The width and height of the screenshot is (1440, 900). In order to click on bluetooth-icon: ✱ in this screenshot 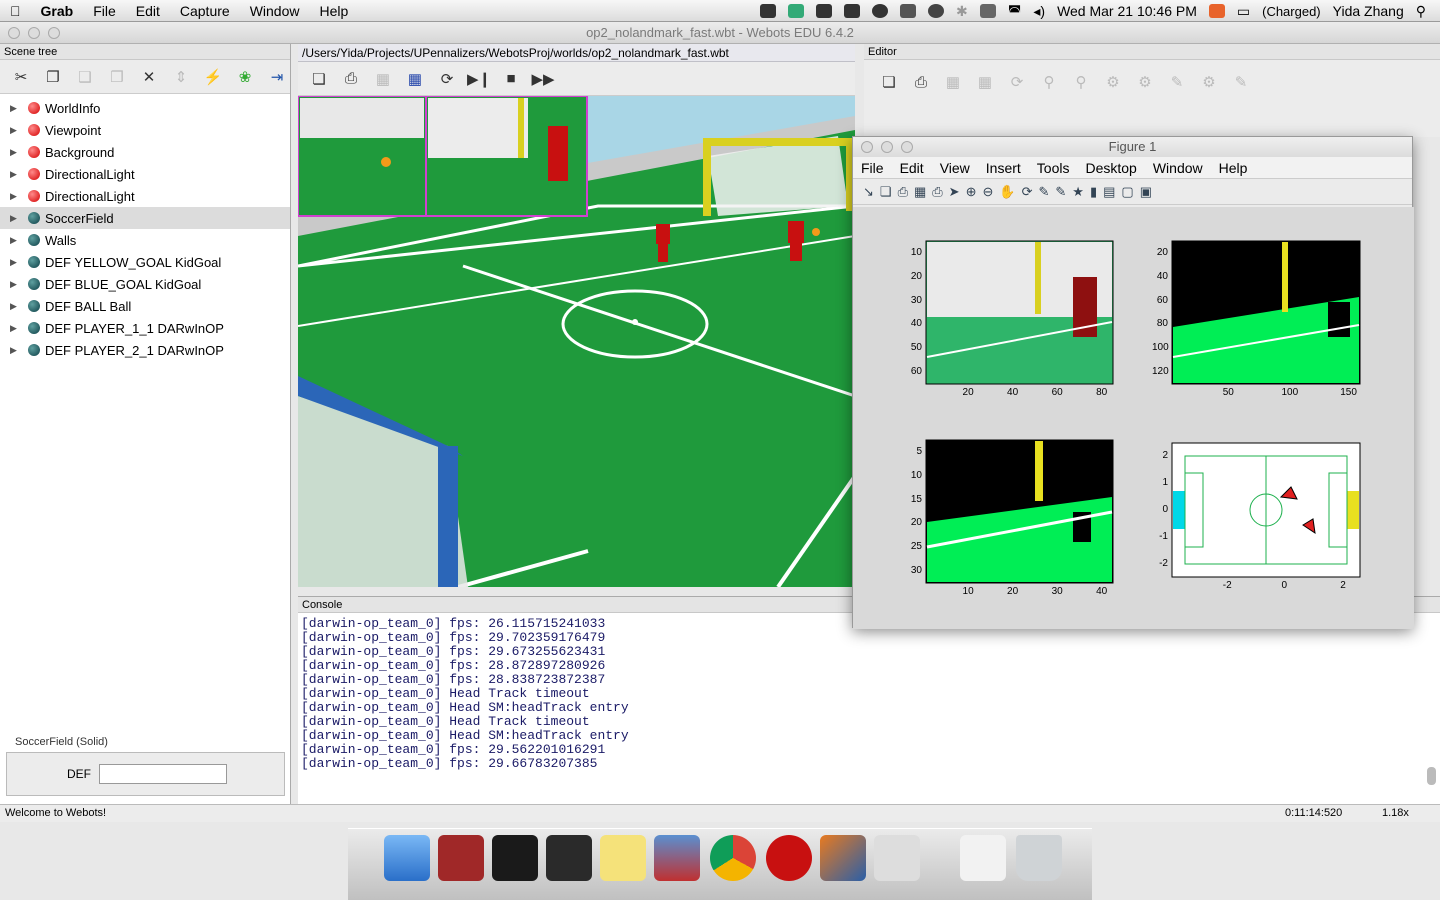, I will do `click(962, 11)`.